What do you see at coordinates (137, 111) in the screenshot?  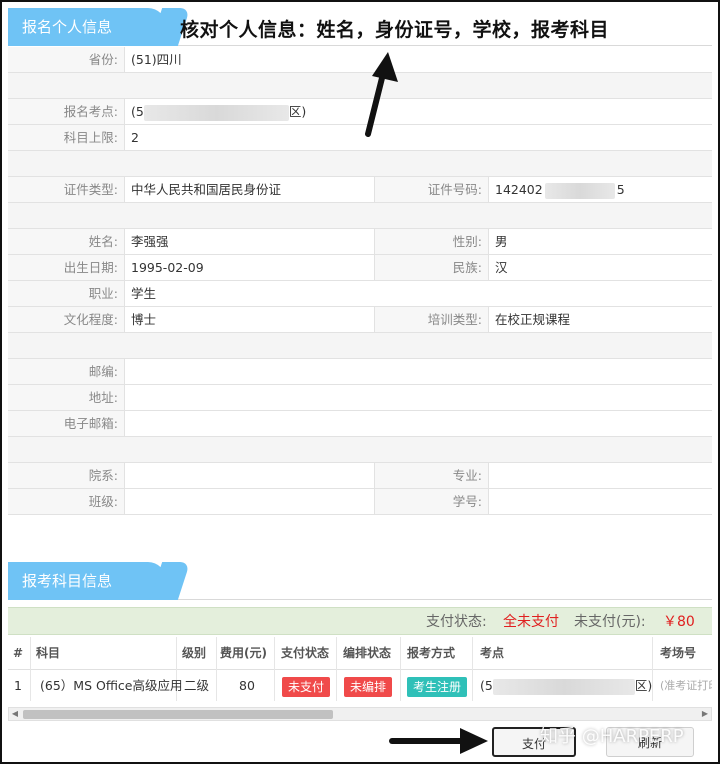 I see `exam-site-prefix: (5` at bounding box center [137, 111].